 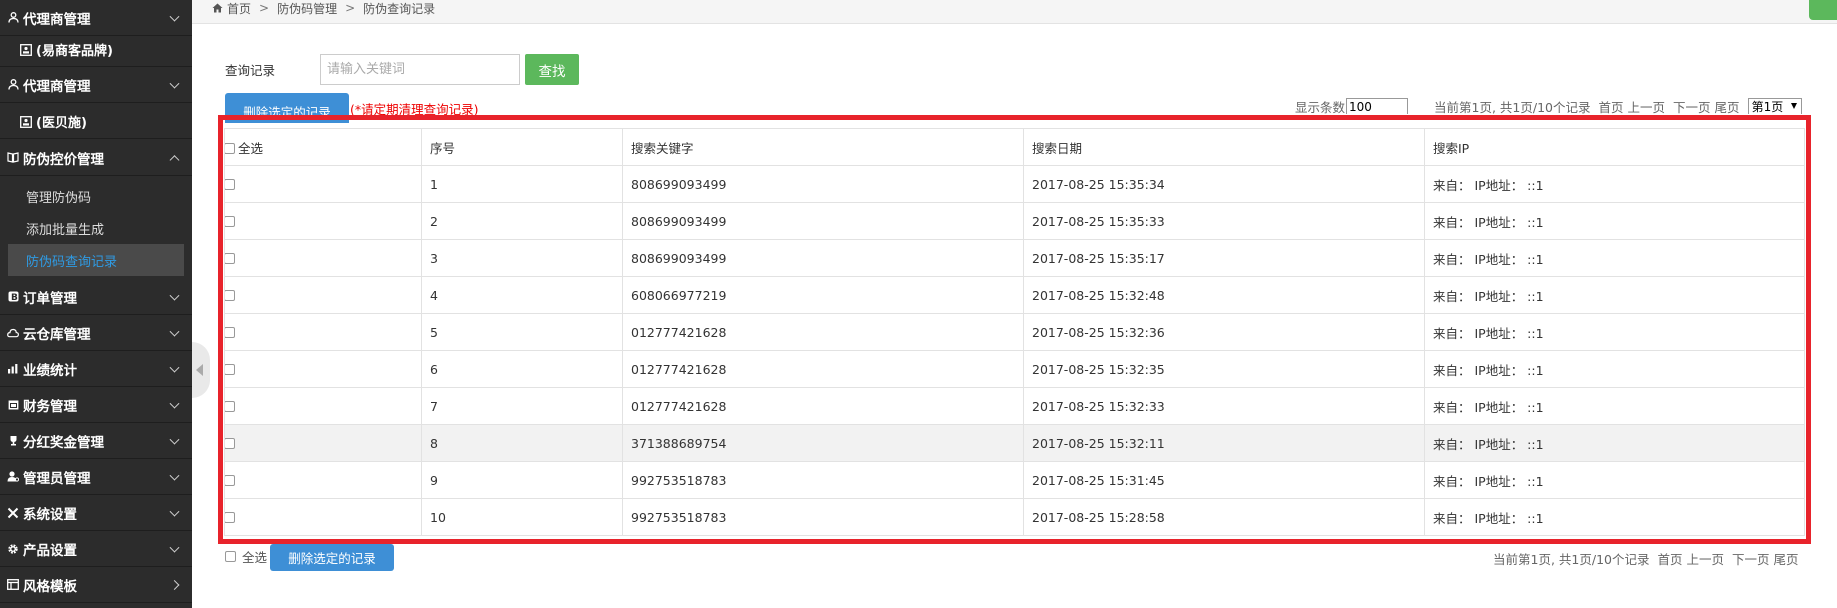 I want to click on sidebar-item-label: 风格模板, so click(x=50, y=586).